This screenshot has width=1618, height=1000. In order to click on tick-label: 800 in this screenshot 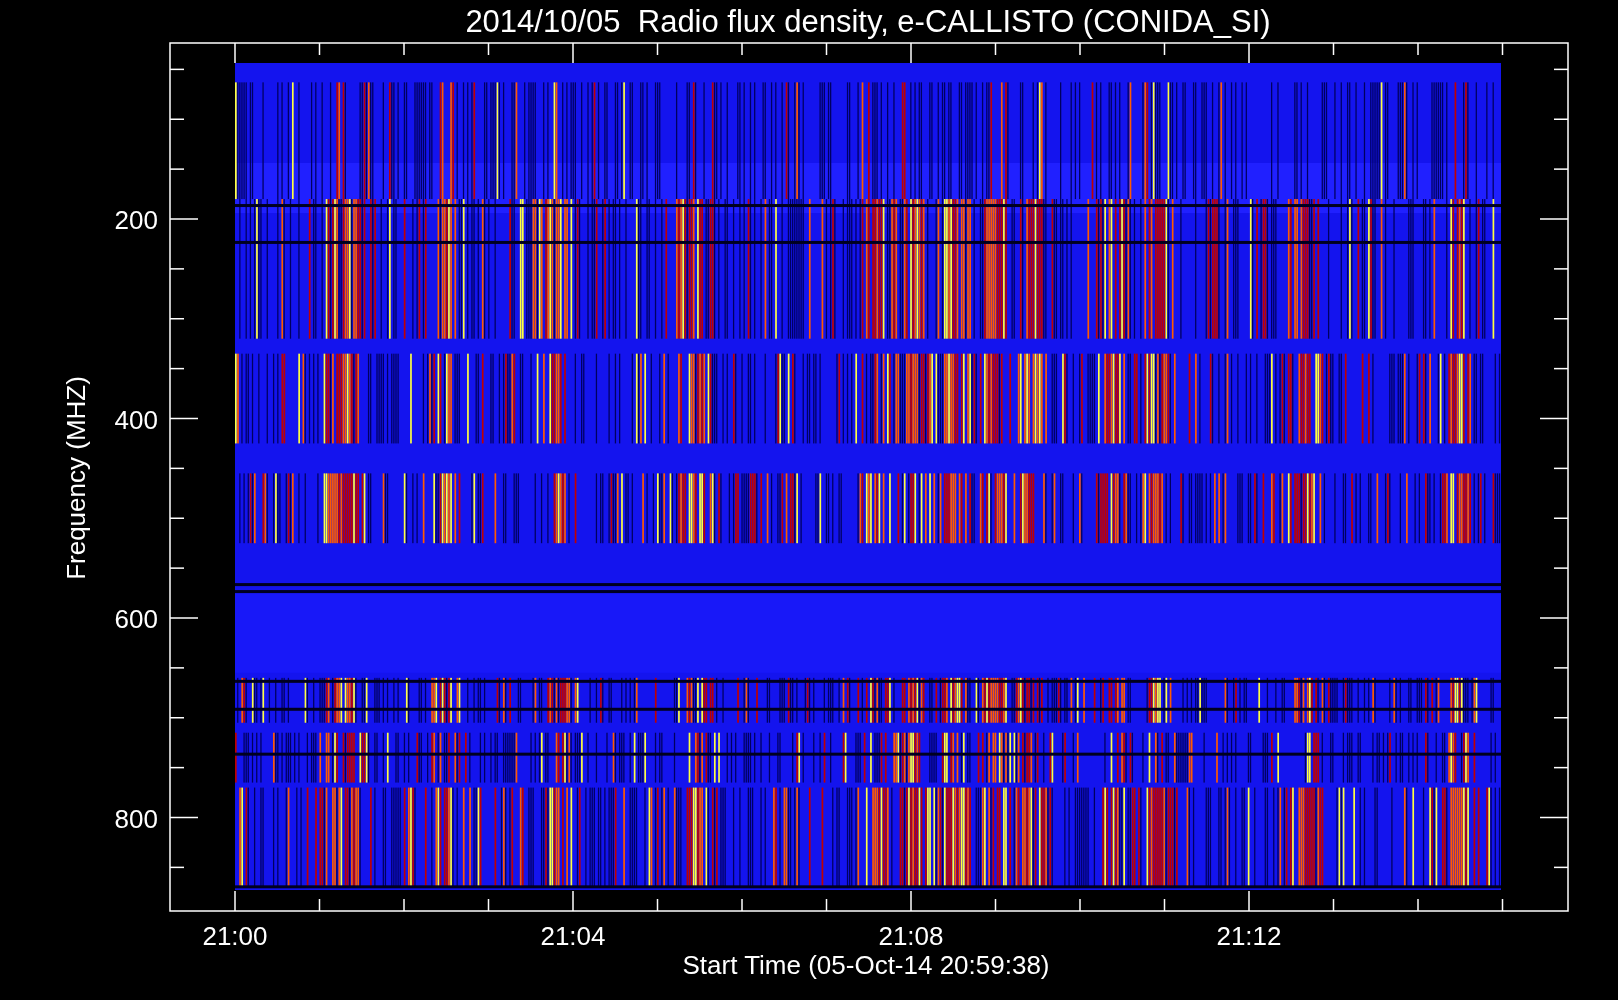, I will do `click(136, 818)`.